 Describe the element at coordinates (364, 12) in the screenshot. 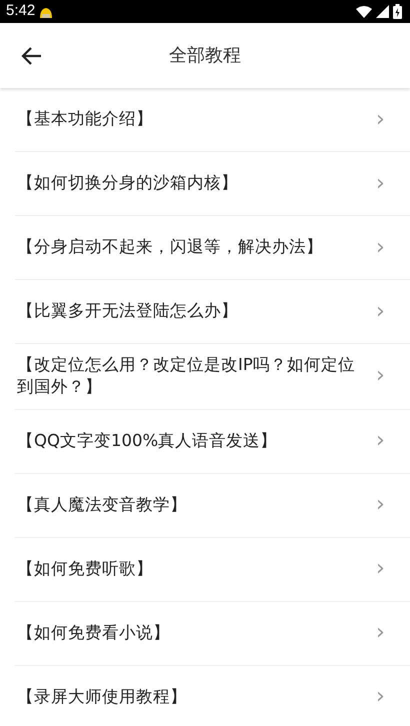

I see `wifi-icon` at that location.